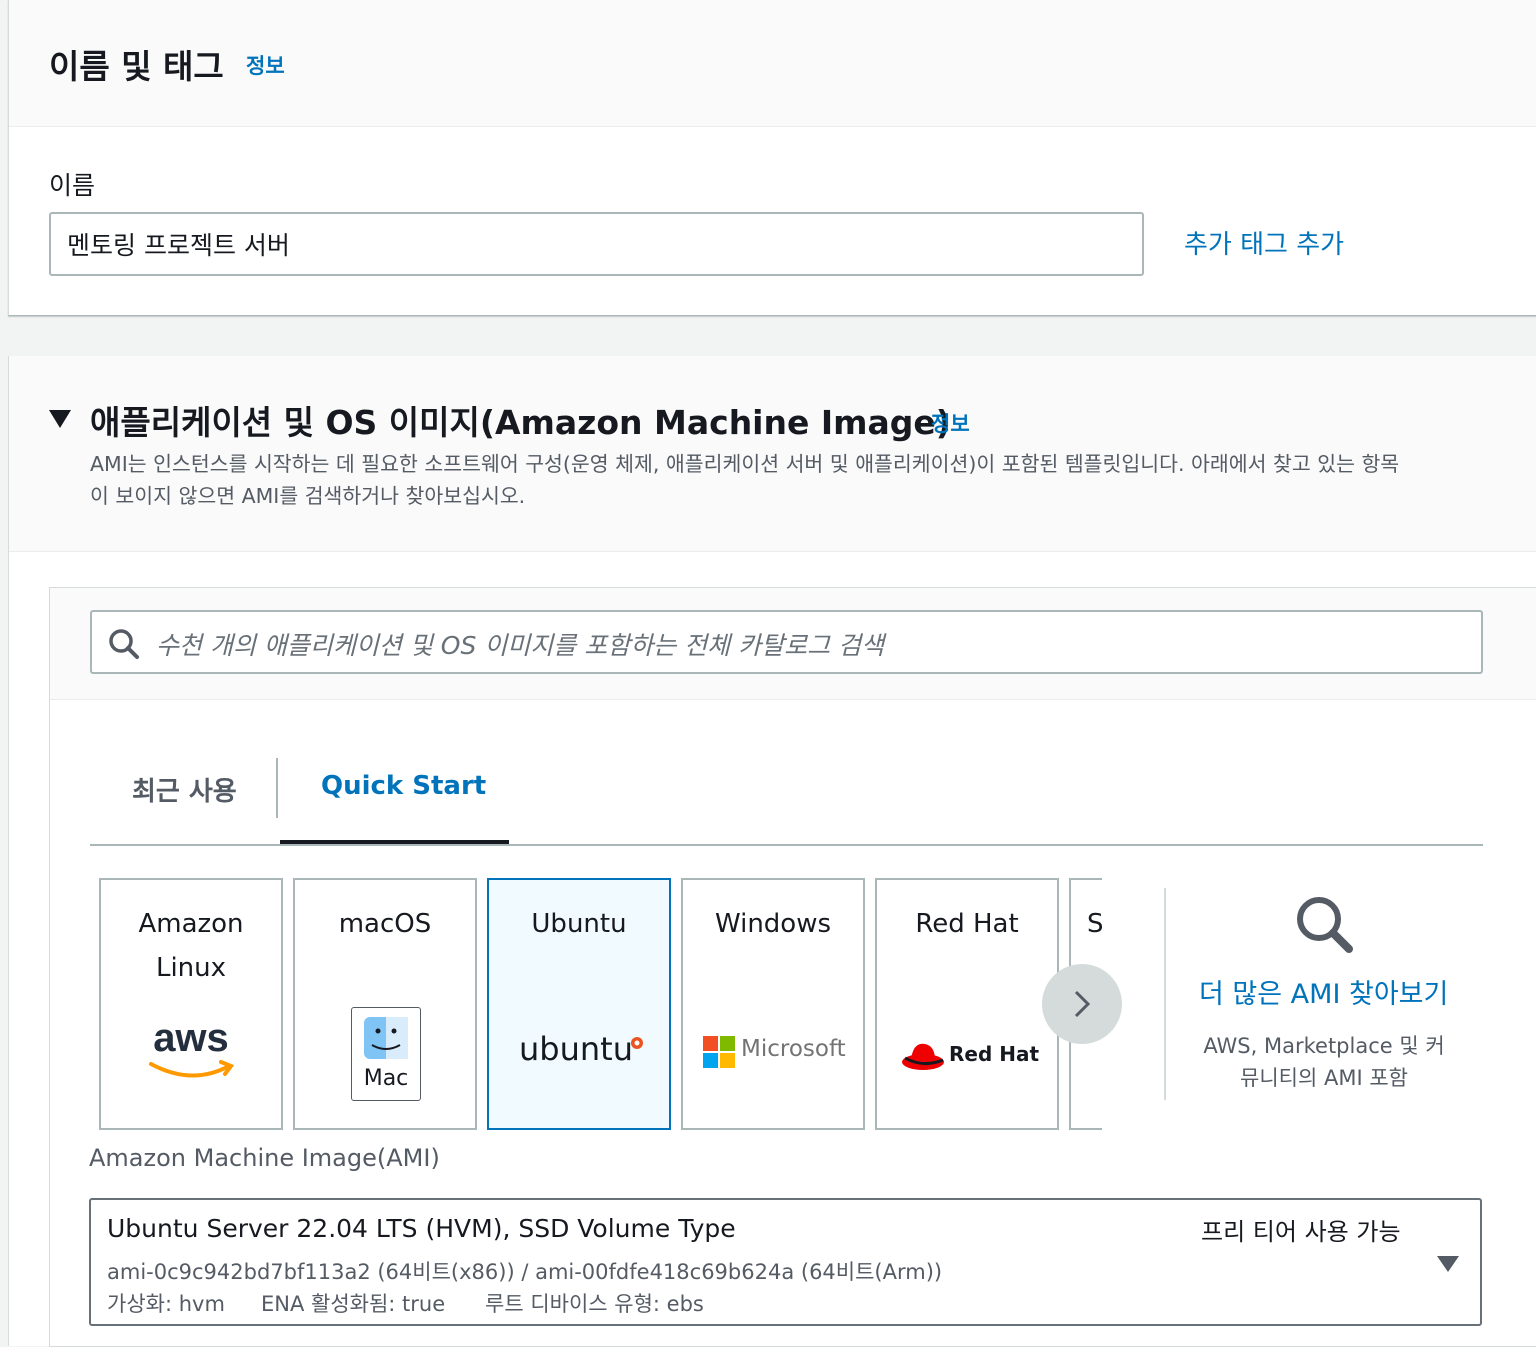 The width and height of the screenshot is (1536, 1347). I want to click on red-hat-icon, so click(923, 1056).